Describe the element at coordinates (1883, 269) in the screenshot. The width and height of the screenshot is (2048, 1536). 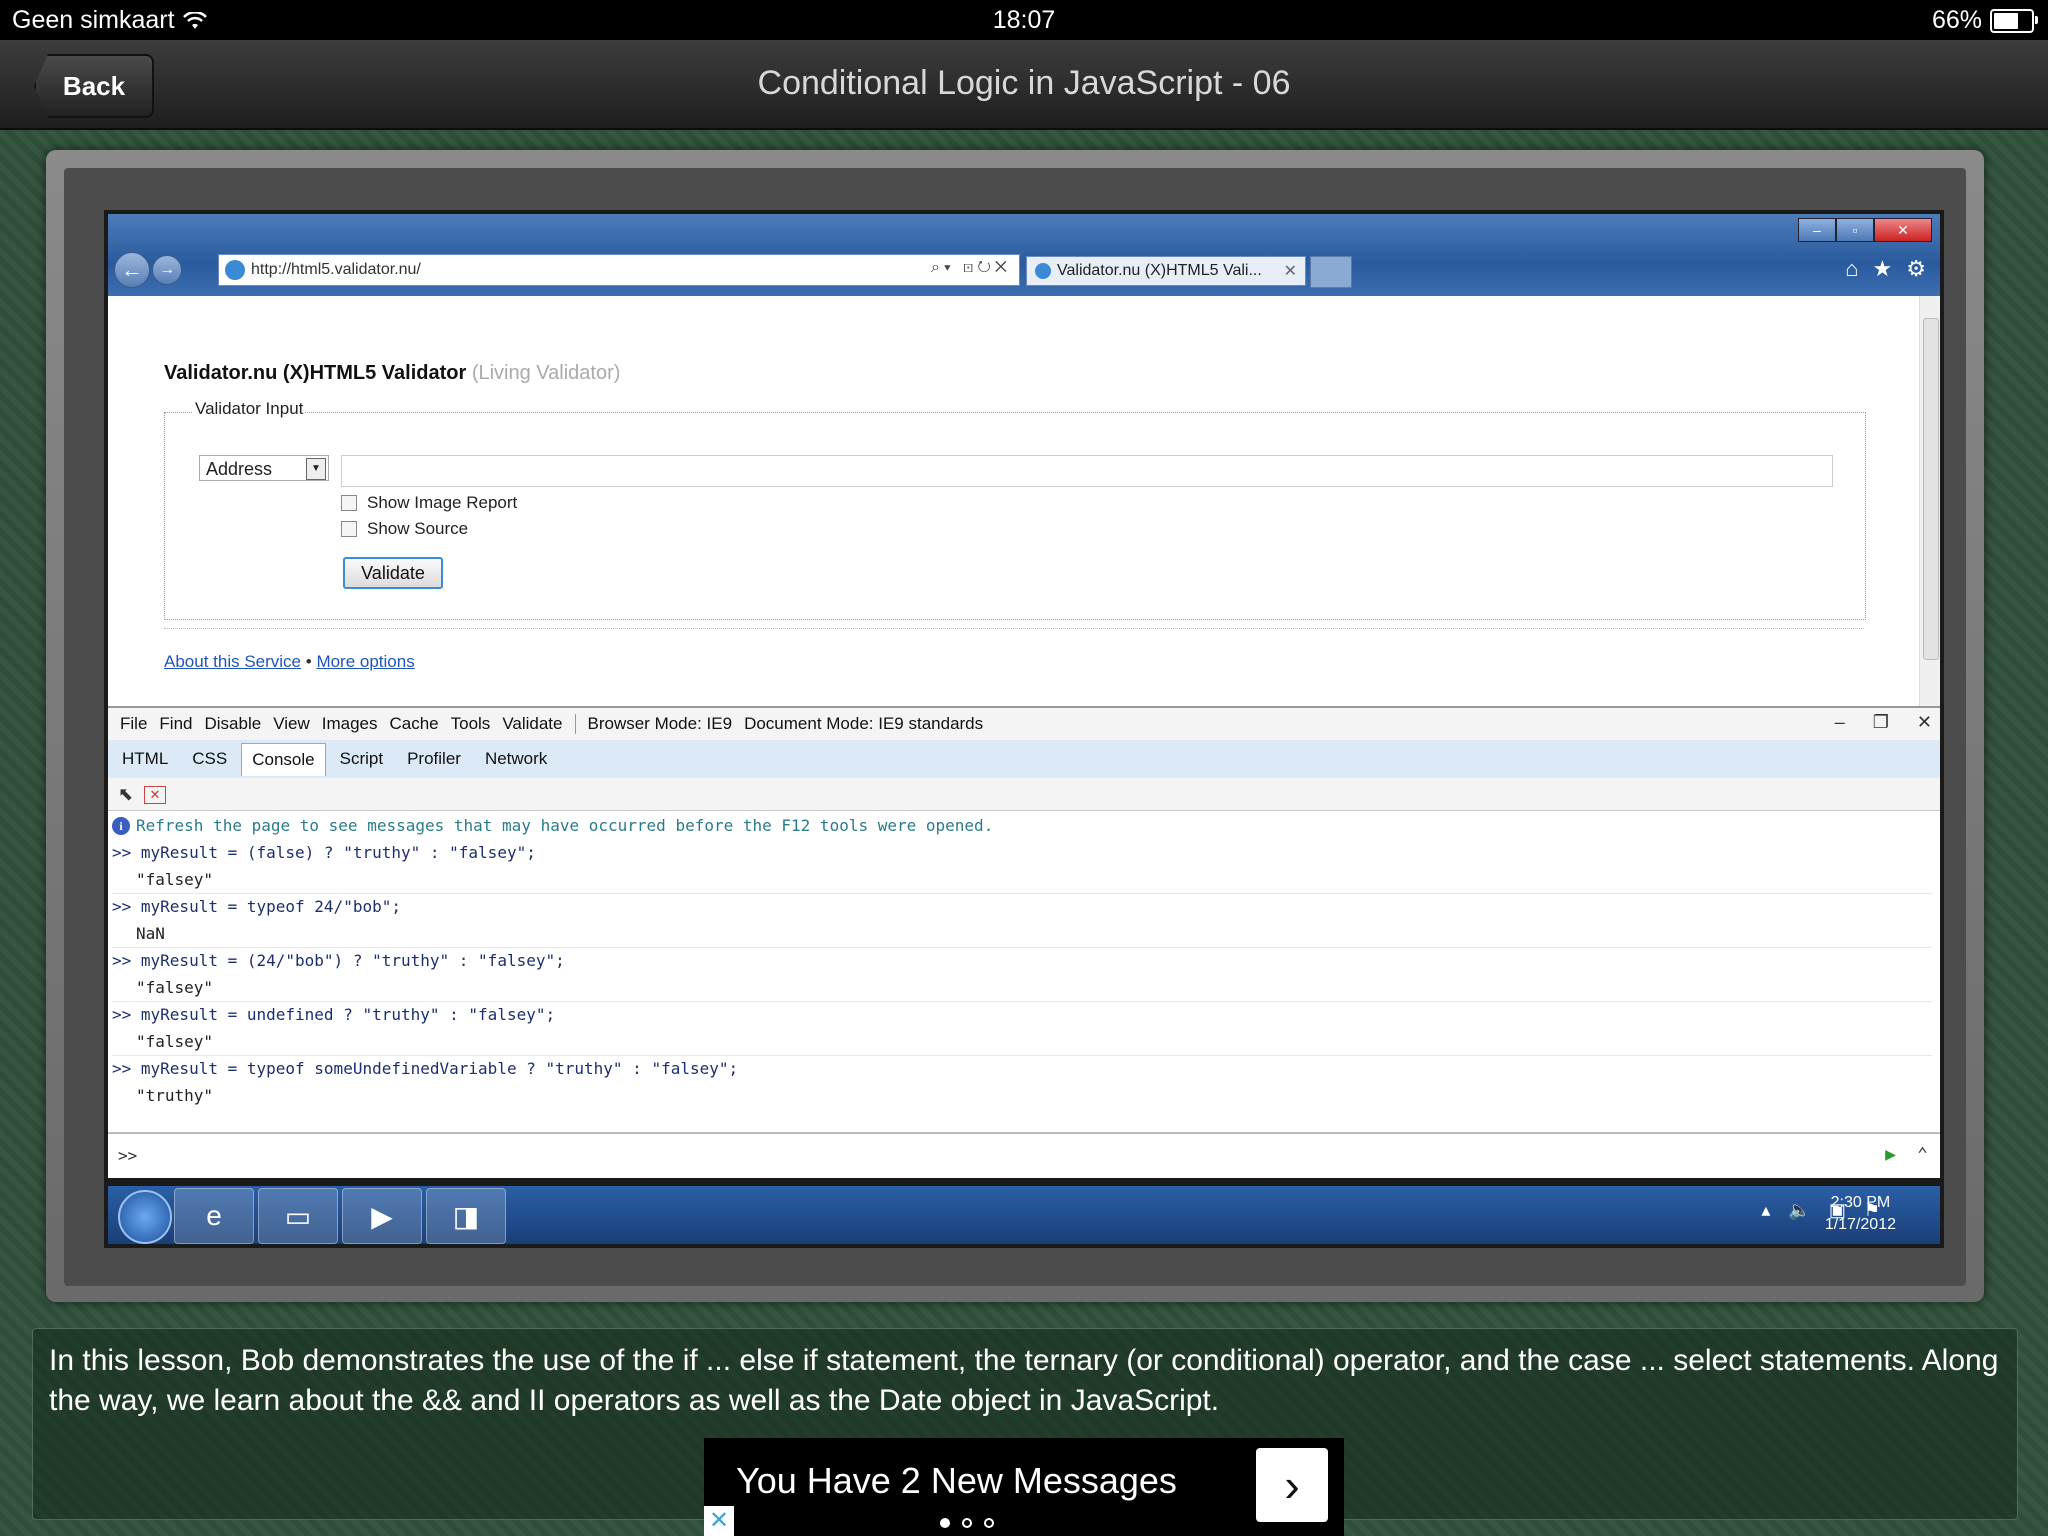
I see `star-icon: ★` at that location.